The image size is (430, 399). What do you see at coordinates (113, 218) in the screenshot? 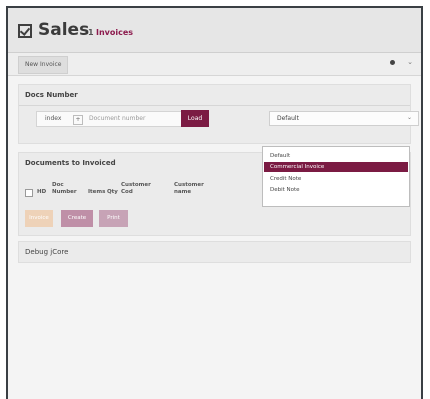
I see `print-button: Print` at bounding box center [113, 218].